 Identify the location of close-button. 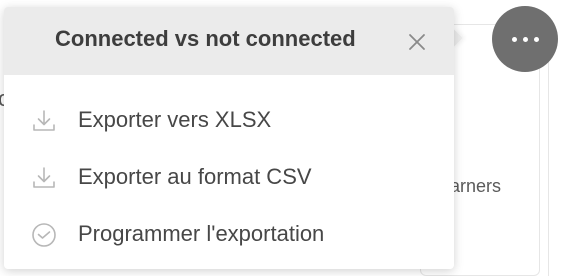
(417, 42).